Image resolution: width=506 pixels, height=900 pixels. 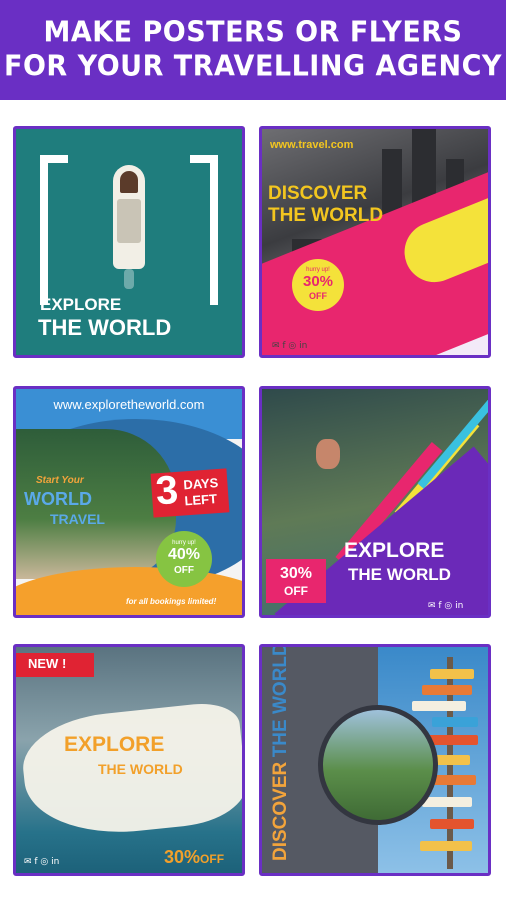 I want to click on footer-text: for all bookings limited!, so click(x=171, y=601).